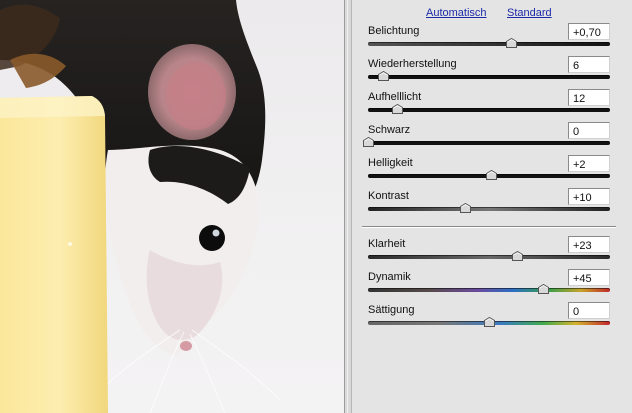  Describe the element at coordinates (390, 163) in the screenshot. I see `slider-label-helligkeit: Helligkeit` at that location.